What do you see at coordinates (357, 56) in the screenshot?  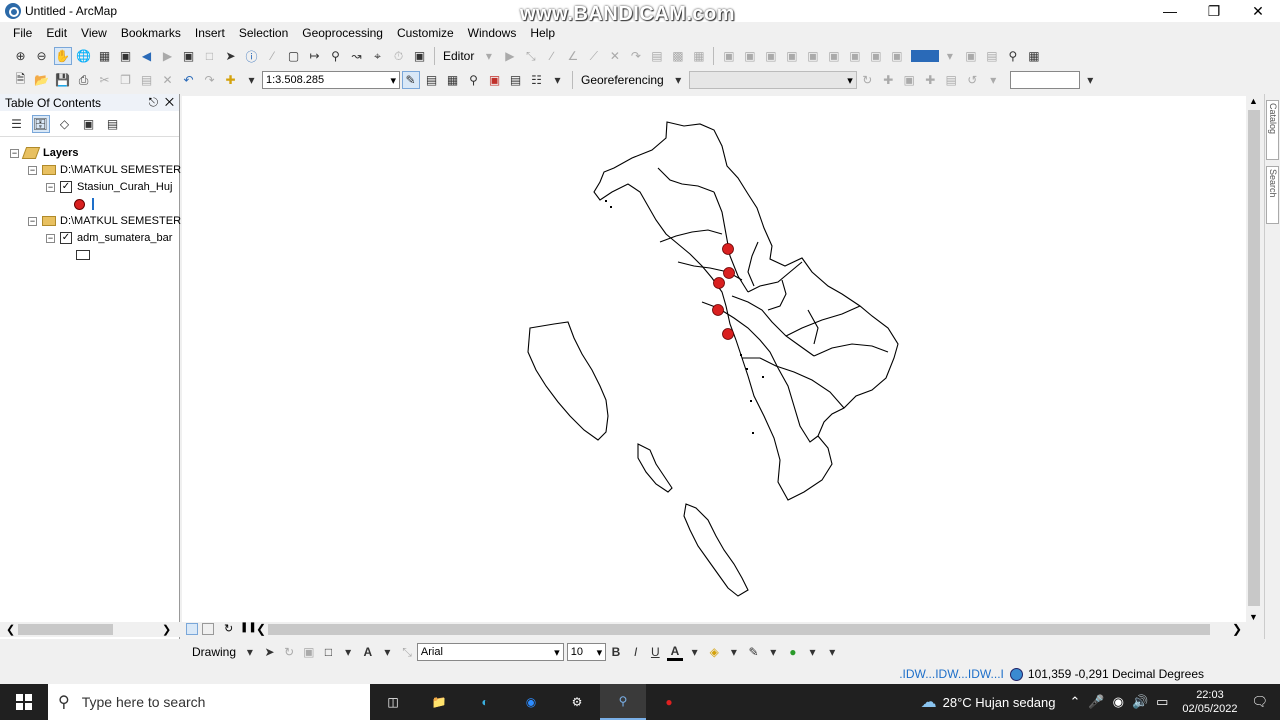 I see `find-route-icon: ↝` at bounding box center [357, 56].